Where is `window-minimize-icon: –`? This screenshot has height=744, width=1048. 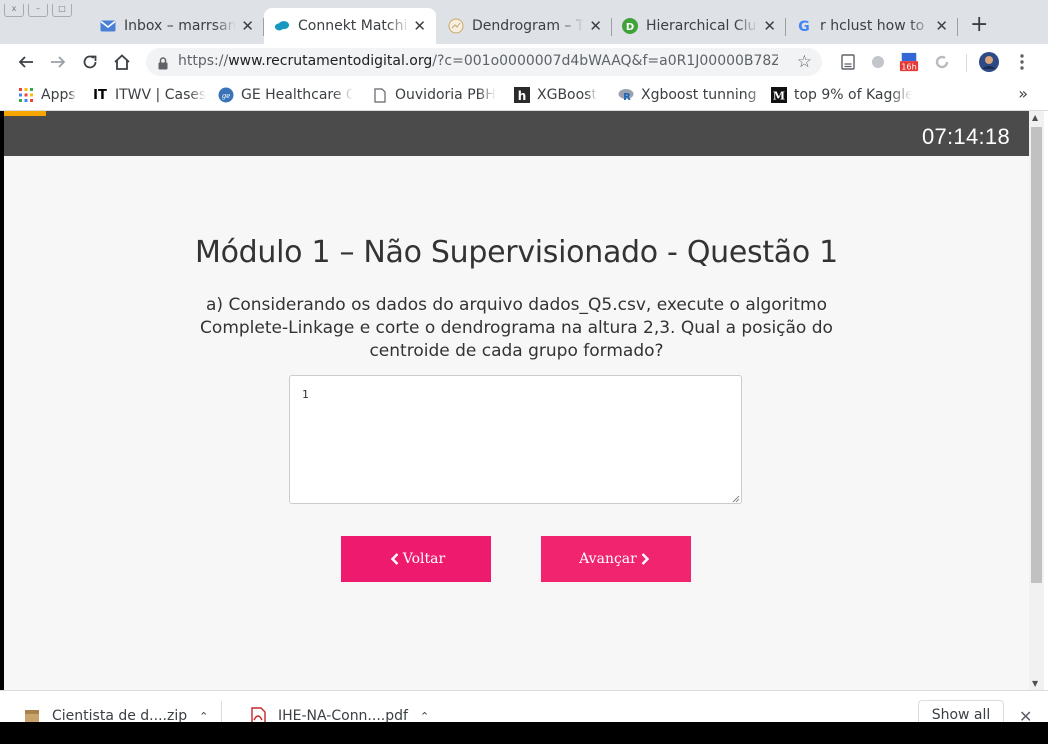 window-minimize-icon: – is located at coordinates (38, 10).